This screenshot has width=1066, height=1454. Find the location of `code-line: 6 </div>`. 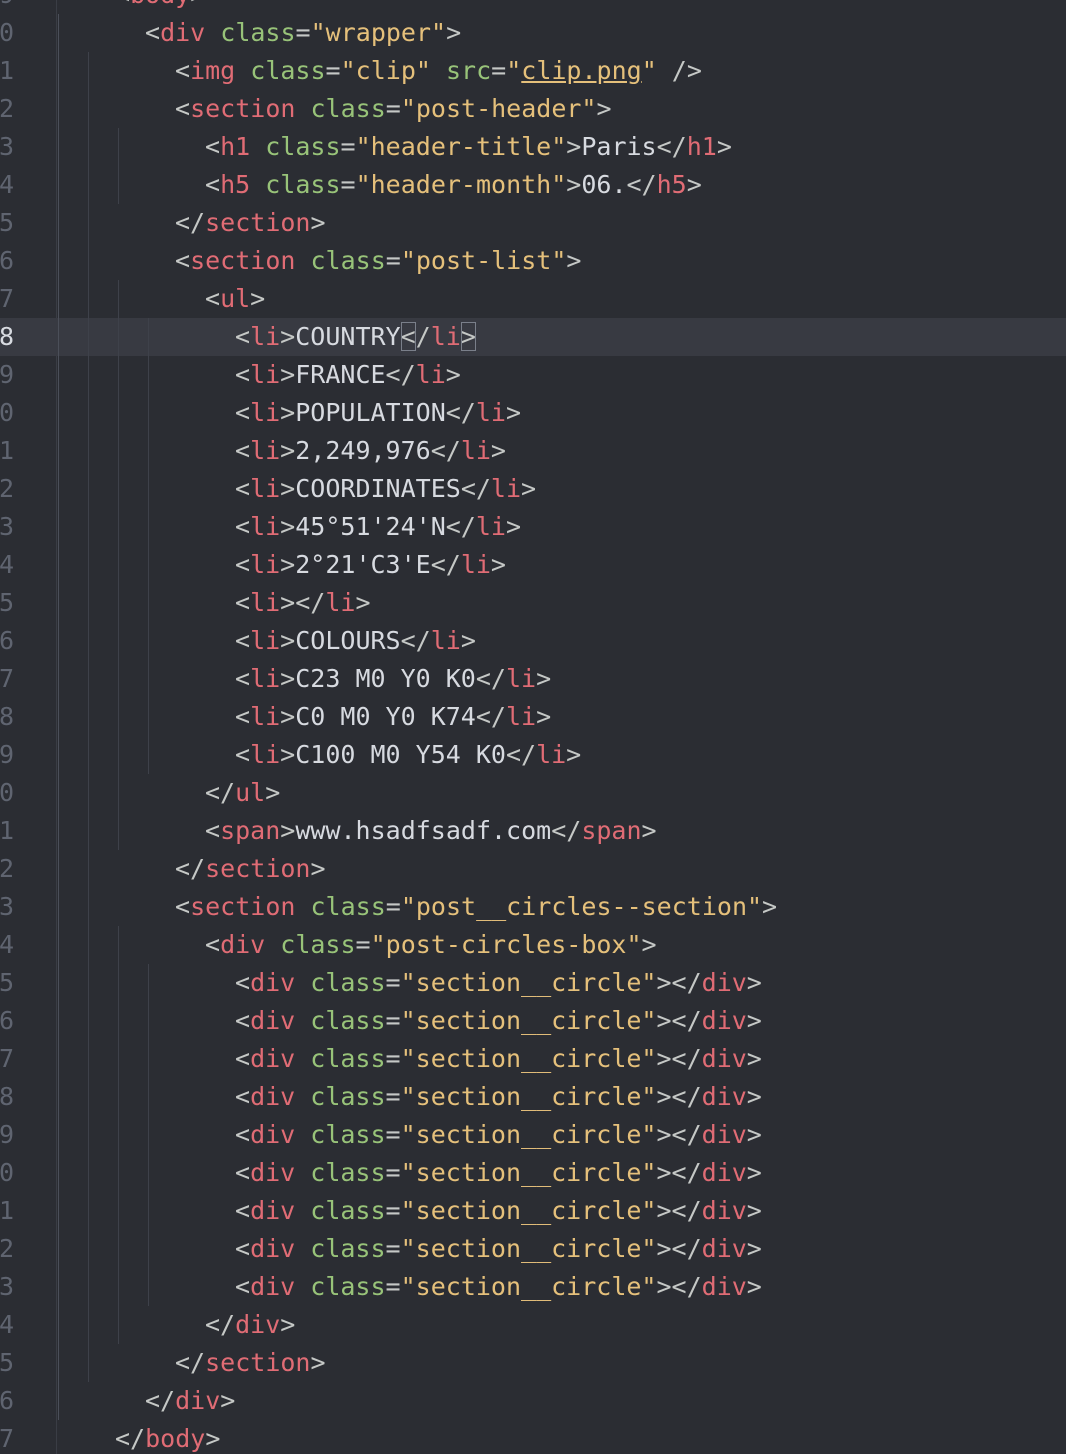

code-line: 6 </div> is located at coordinates (533, 1401).